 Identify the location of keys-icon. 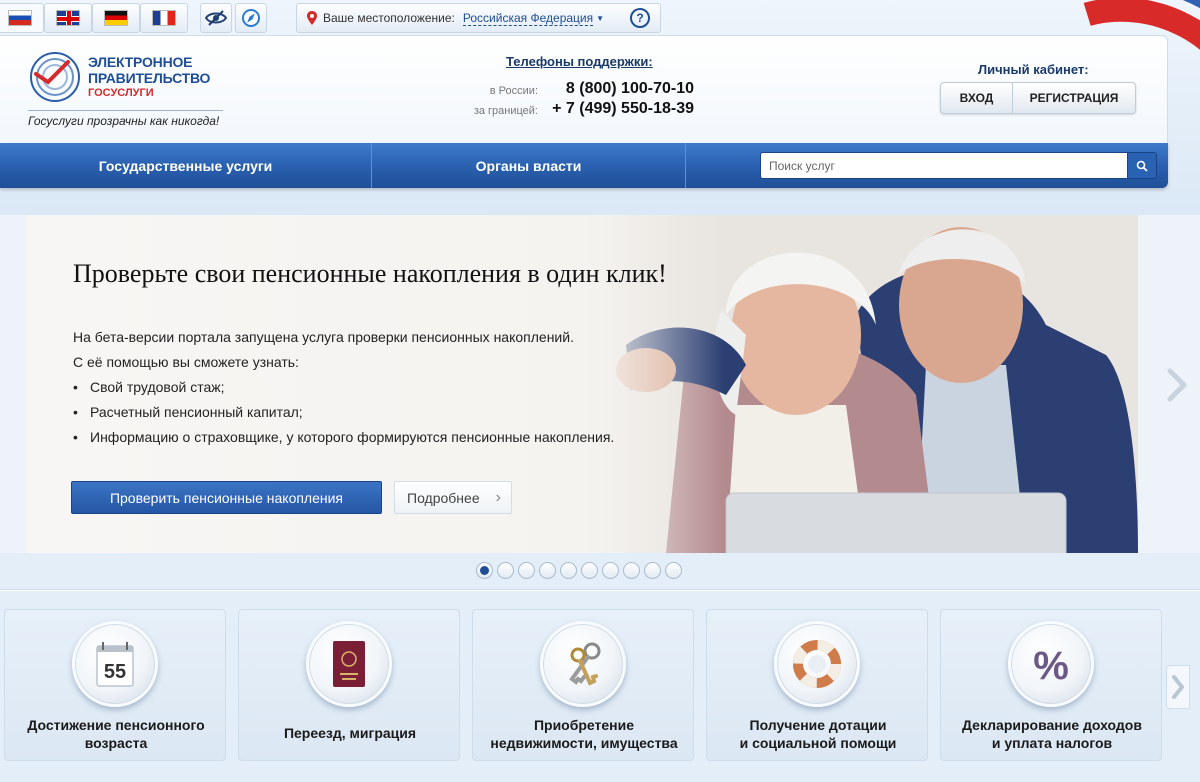
(585, 664).